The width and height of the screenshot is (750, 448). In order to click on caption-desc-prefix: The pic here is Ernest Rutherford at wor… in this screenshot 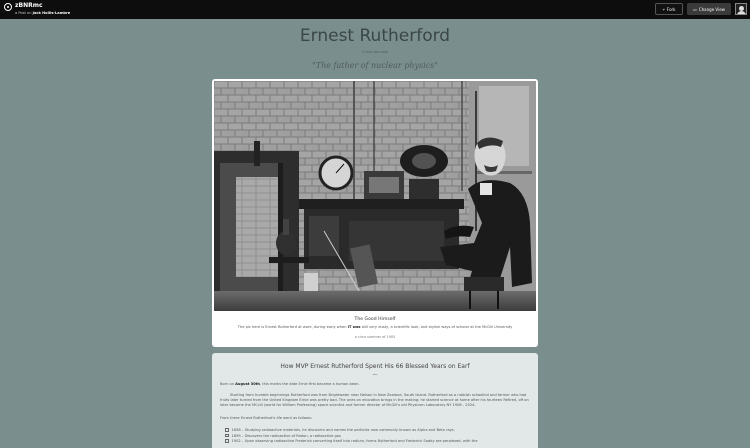, I will do `click(292, 327)`.